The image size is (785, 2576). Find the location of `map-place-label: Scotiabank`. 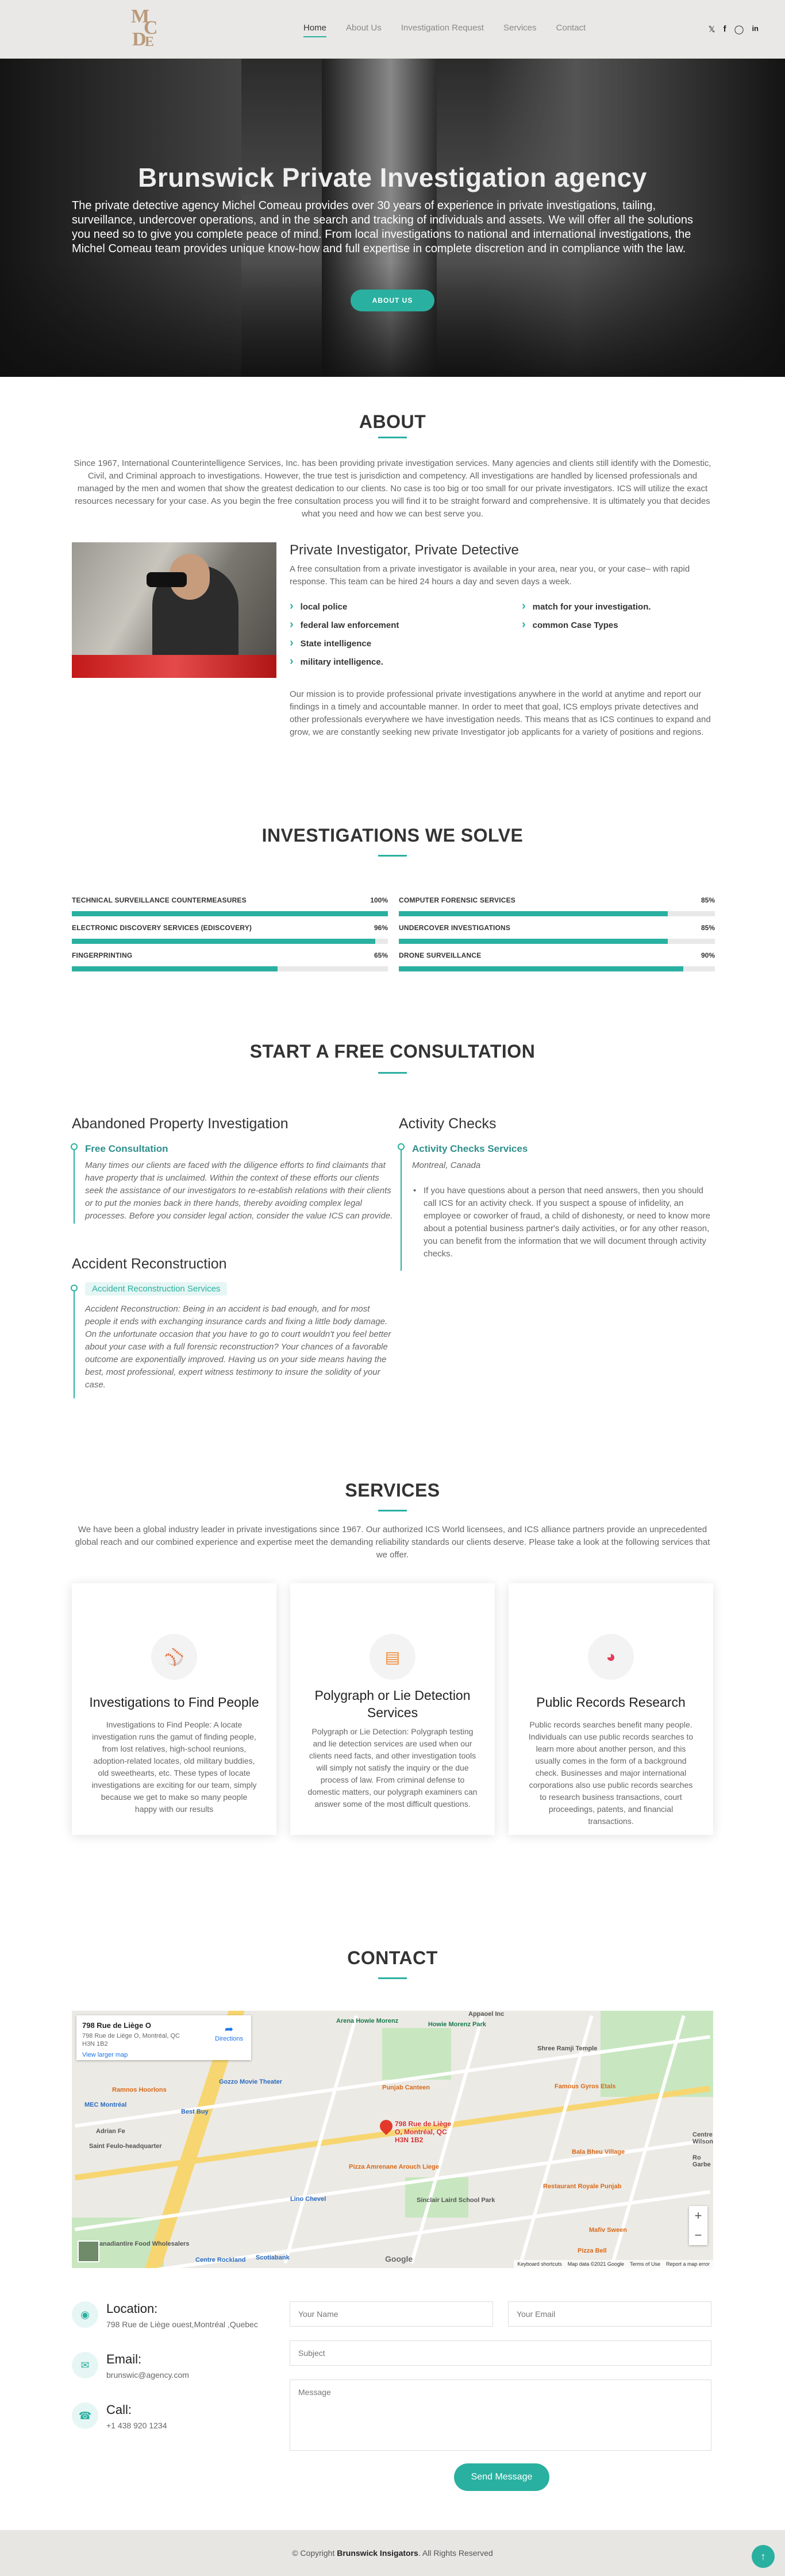

map-place-label: Scotiabank is located at coordinates (273, 2257).